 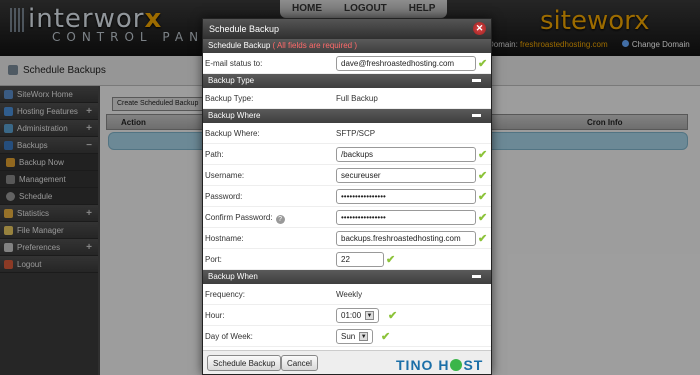 I want to click on hostname-row: Hostname: ✔, so click(x=347, y=238).